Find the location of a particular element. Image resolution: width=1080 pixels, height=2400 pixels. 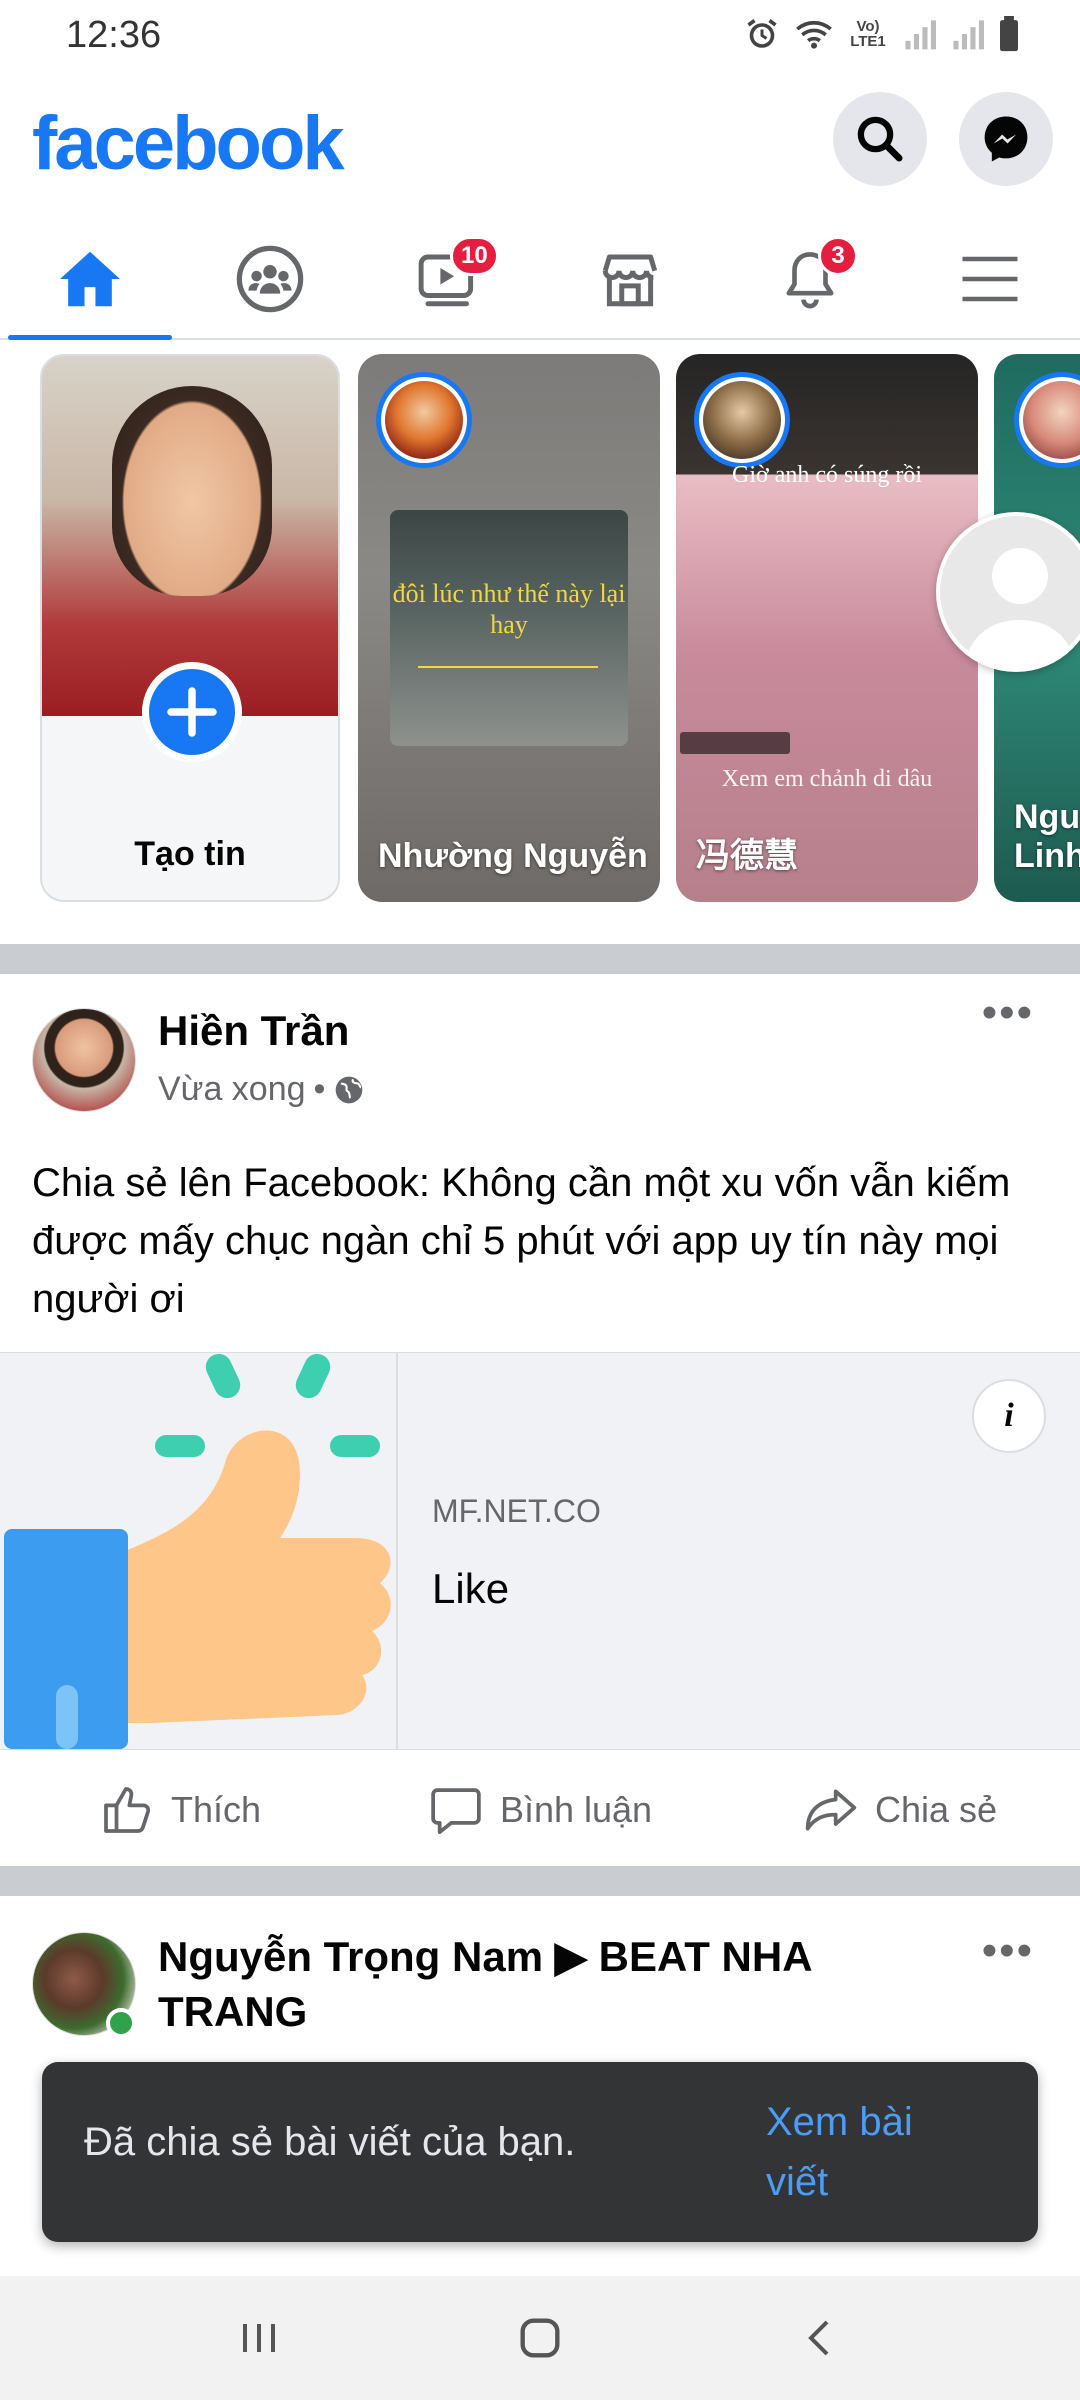

hamburger-menu-icon is located at coordinates (990, 279).